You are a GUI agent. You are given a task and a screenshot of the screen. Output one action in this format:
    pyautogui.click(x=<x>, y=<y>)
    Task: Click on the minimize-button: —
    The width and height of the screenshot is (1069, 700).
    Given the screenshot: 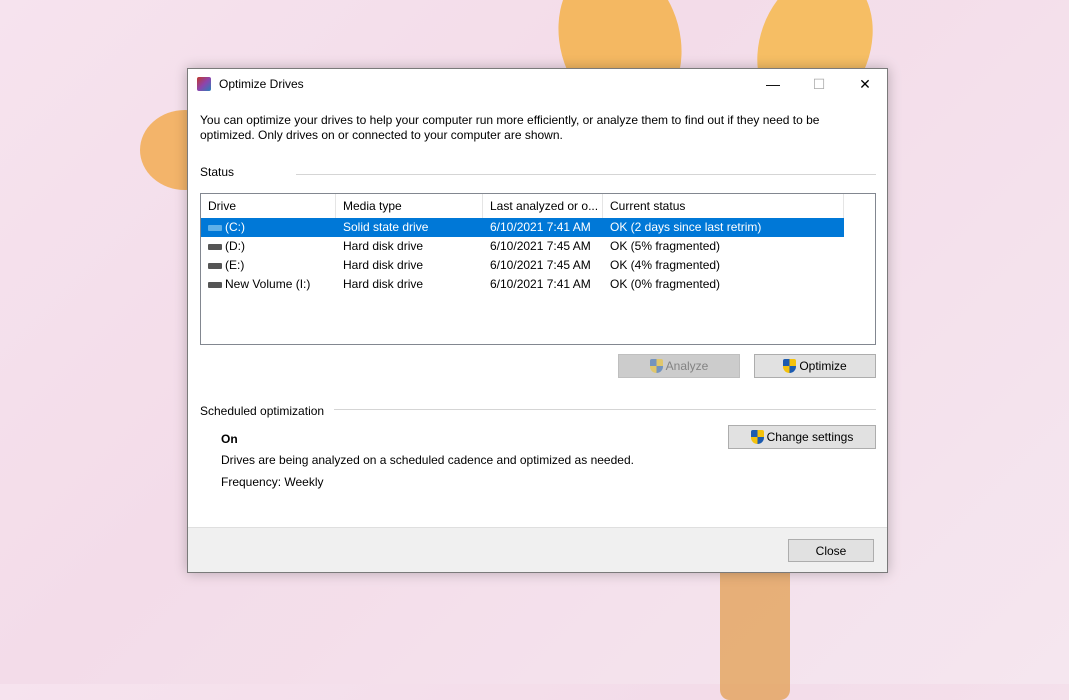 What is the action you would take?
    pyautogui.click(x=773, y=84)
    